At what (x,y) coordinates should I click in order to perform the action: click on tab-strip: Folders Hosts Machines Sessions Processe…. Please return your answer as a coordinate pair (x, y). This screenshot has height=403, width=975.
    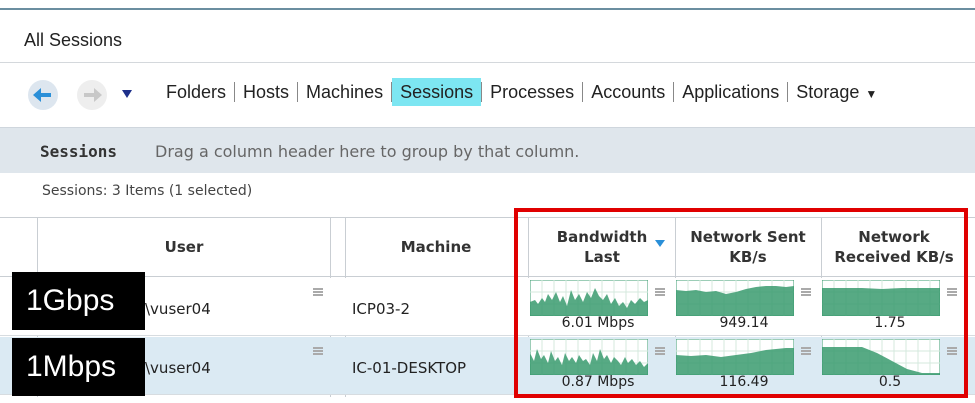
    Looking at the image, I should click on (521, 92).